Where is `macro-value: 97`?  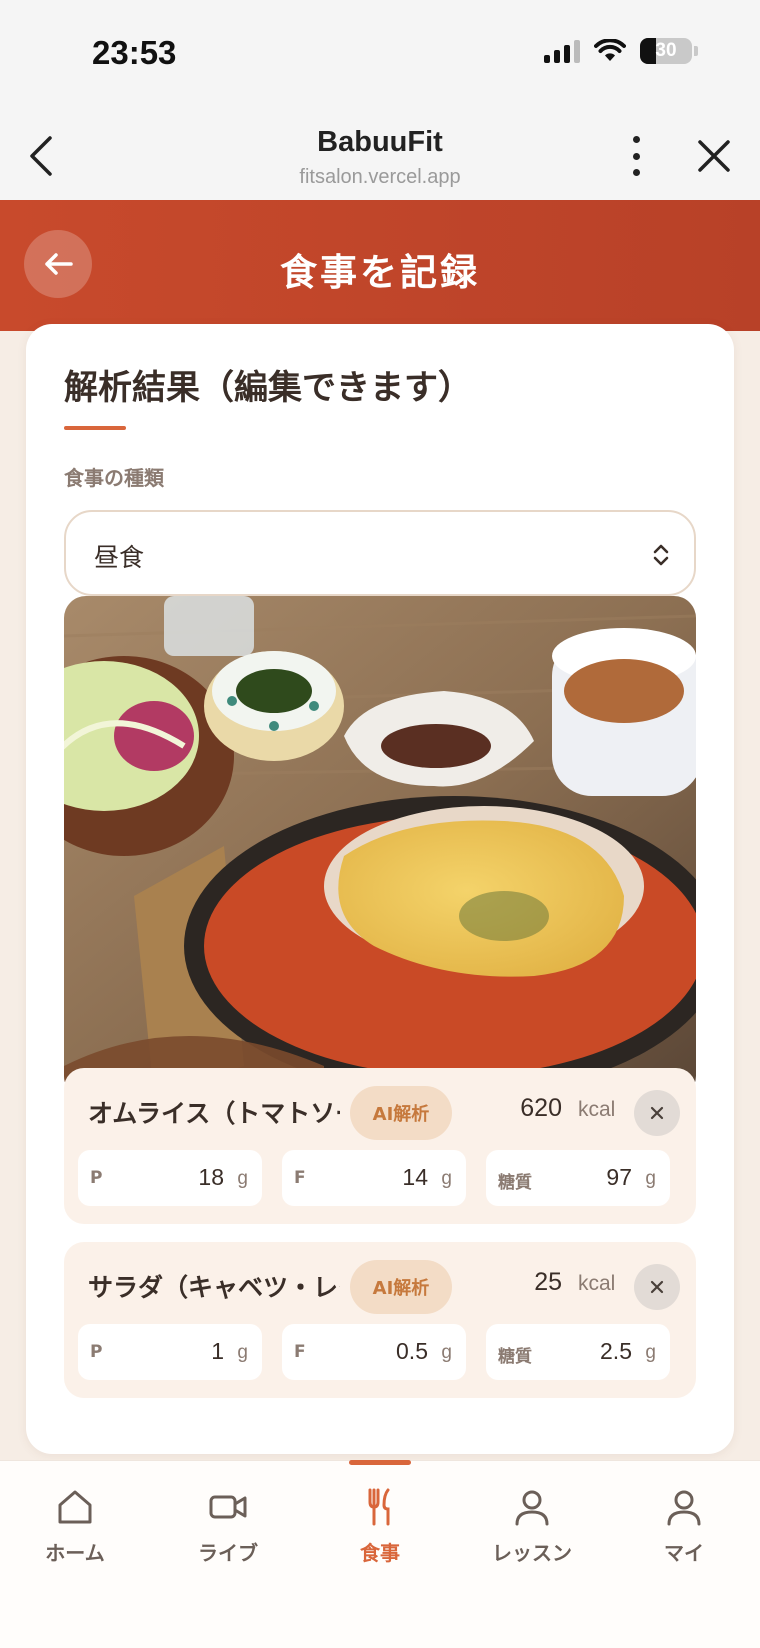
macro-value: 97 is located at coordinates (619, 1177).